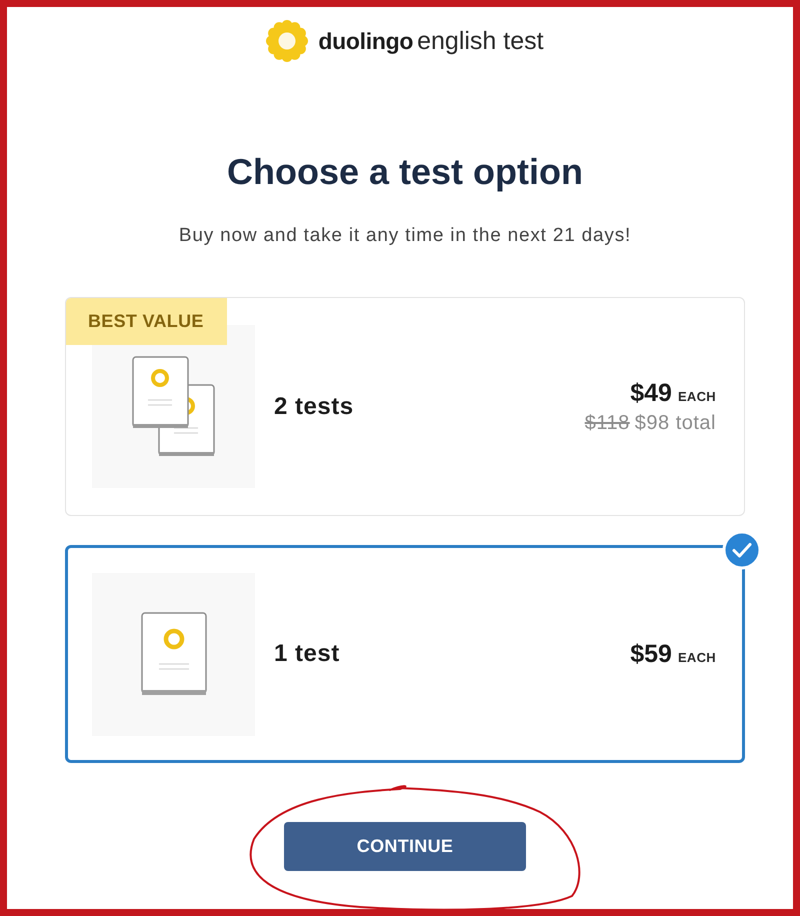 The height and width of the screenshot is (916, 800). What do you see at coordinates (314, 406) in the screenshot?
I see `option-label: 2 tests` at bounding box center [314, 406].